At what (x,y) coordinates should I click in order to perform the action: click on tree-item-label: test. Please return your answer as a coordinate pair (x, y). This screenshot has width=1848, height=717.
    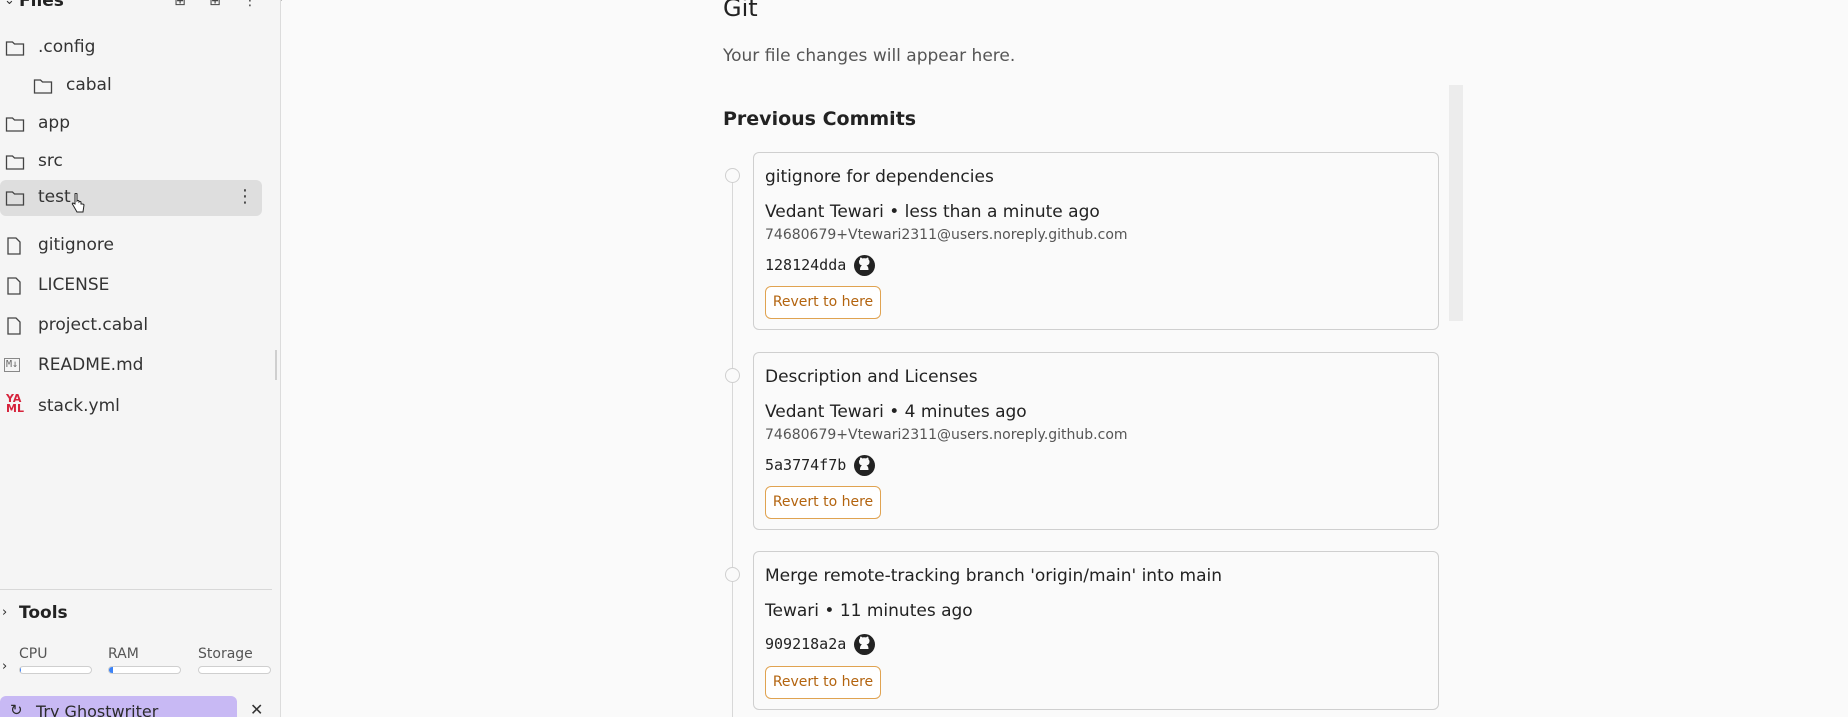
    Looking at the image, I should click on (54, 197).